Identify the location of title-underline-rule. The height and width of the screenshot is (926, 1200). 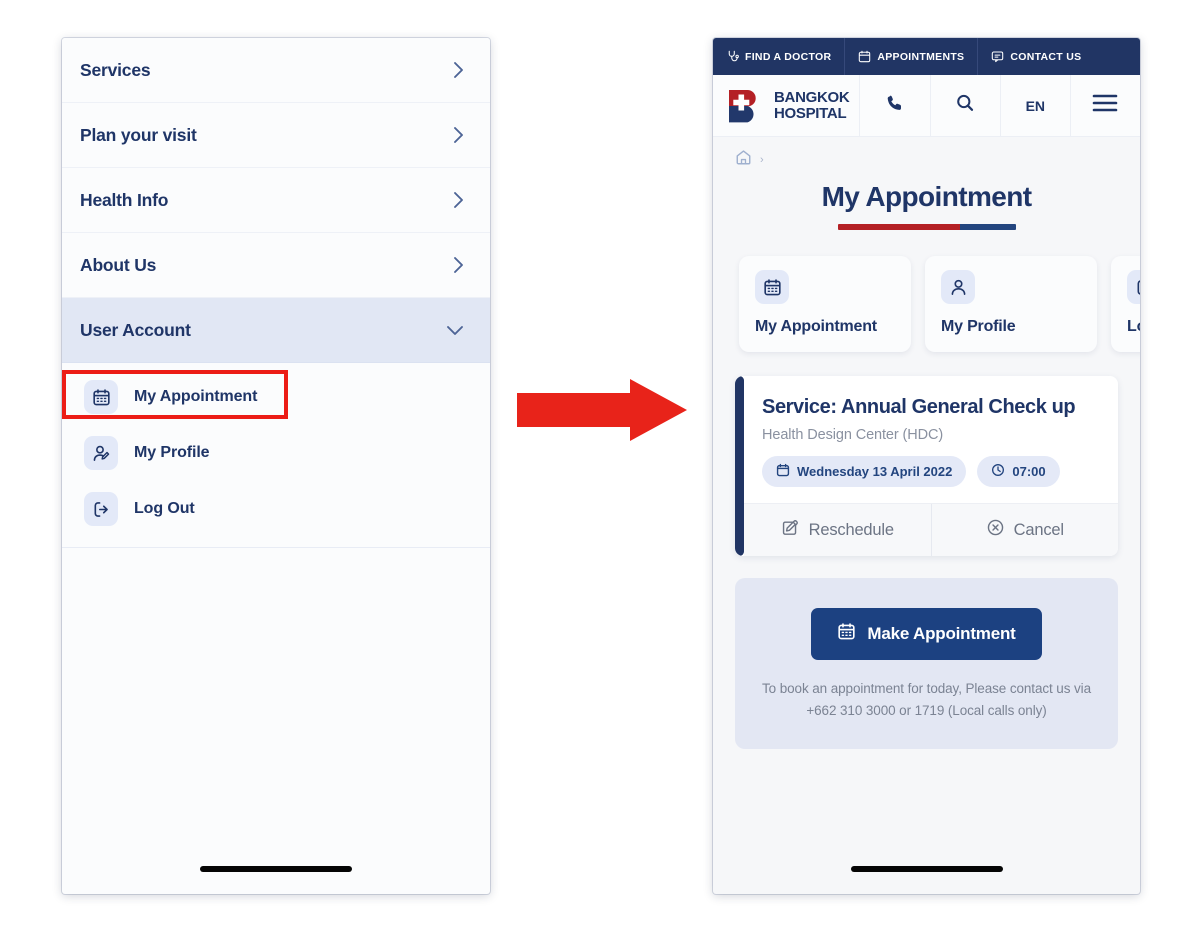
(926, 227).